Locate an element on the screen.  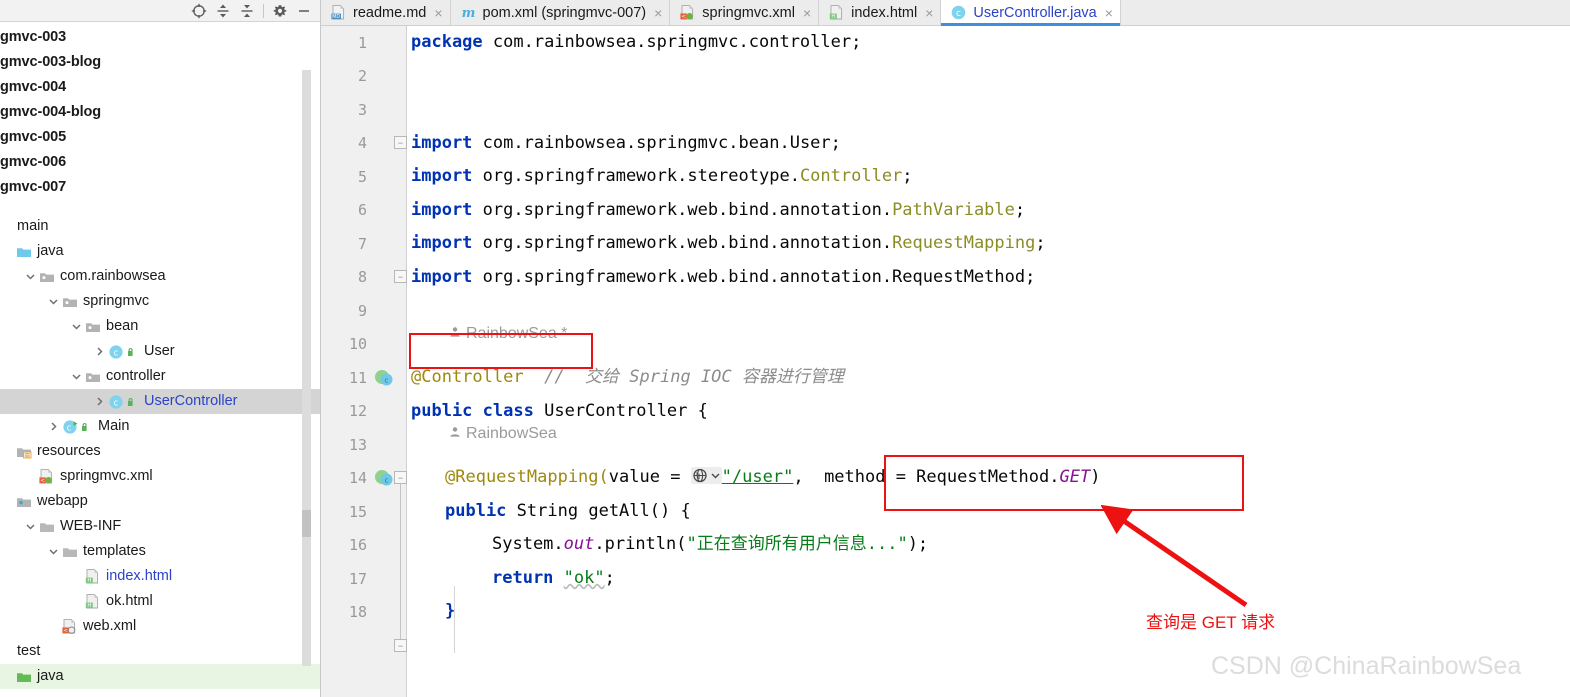
fold-marker-line14: − is located at coordinates (400, 477).